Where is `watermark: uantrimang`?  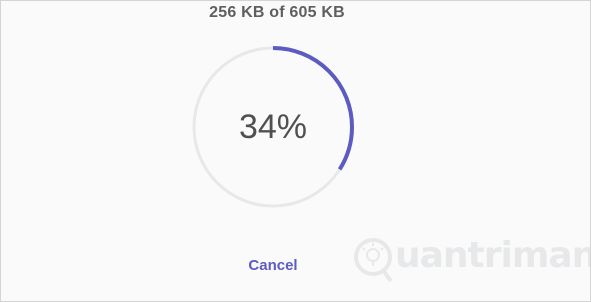
watermark: uantrimang is located at coordinates (470, 259).